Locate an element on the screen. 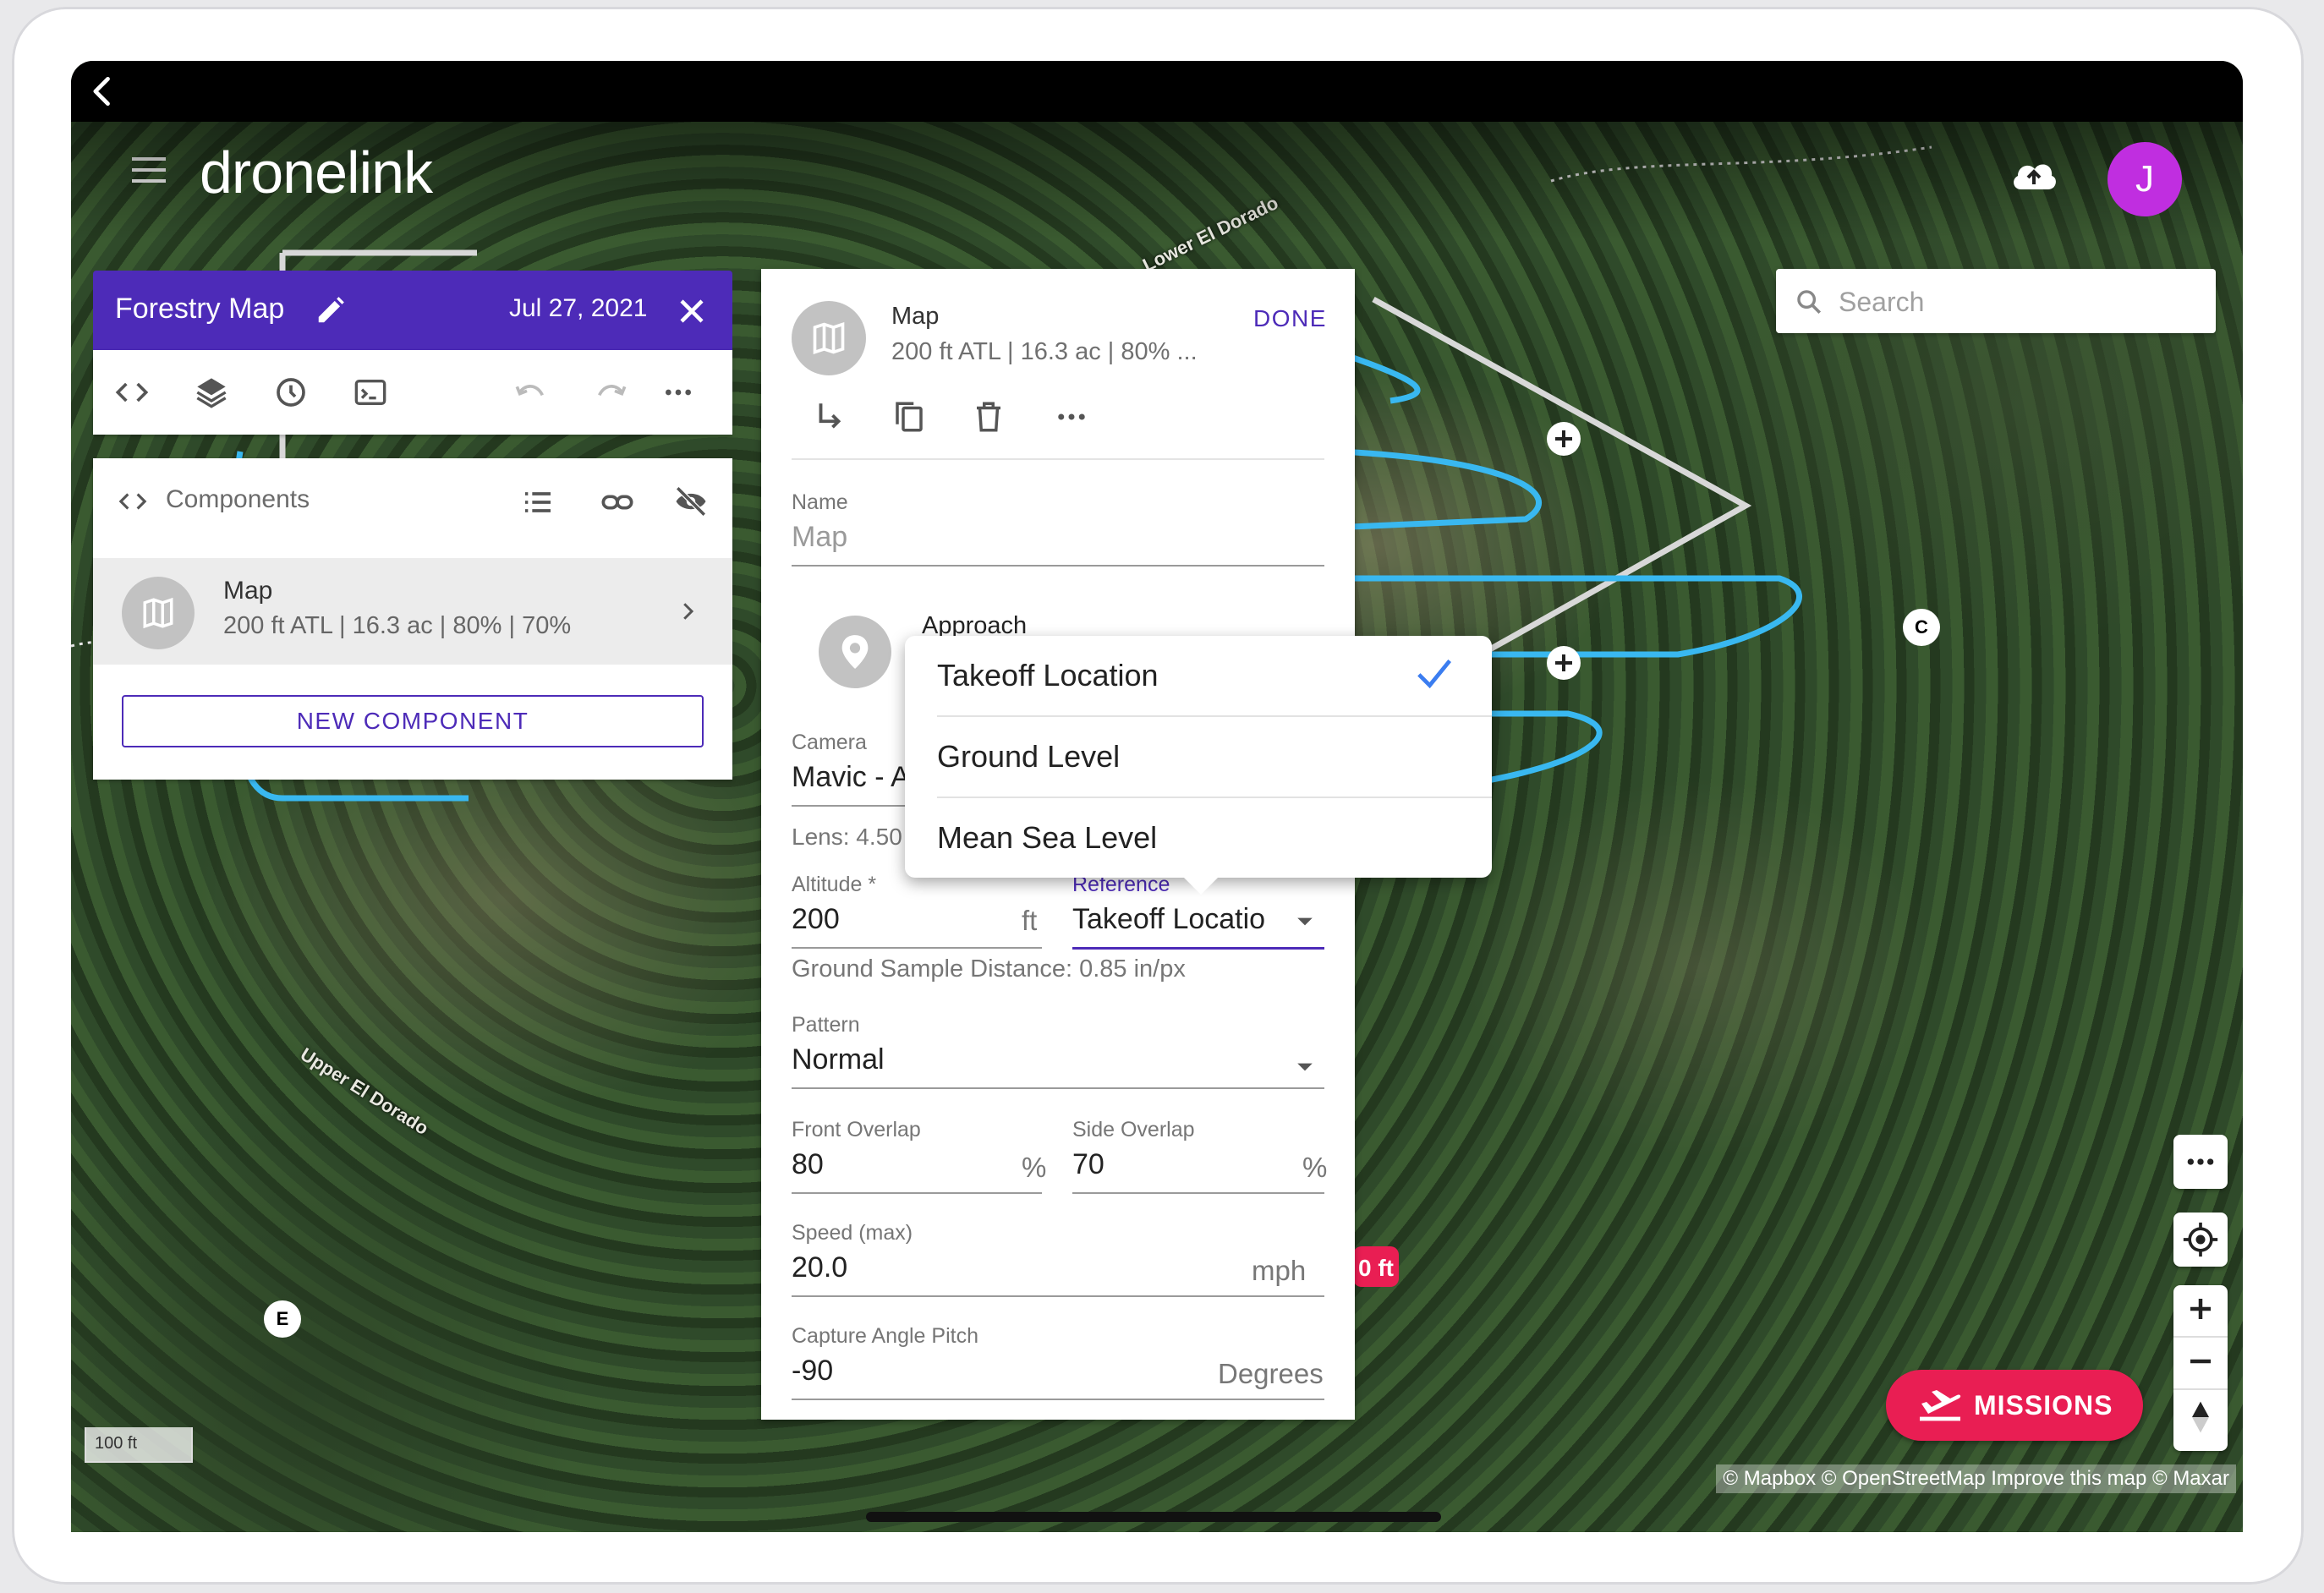 The image size is (2324, 1593). crosshair-location-icon is located at coordinates (2200, 1239).